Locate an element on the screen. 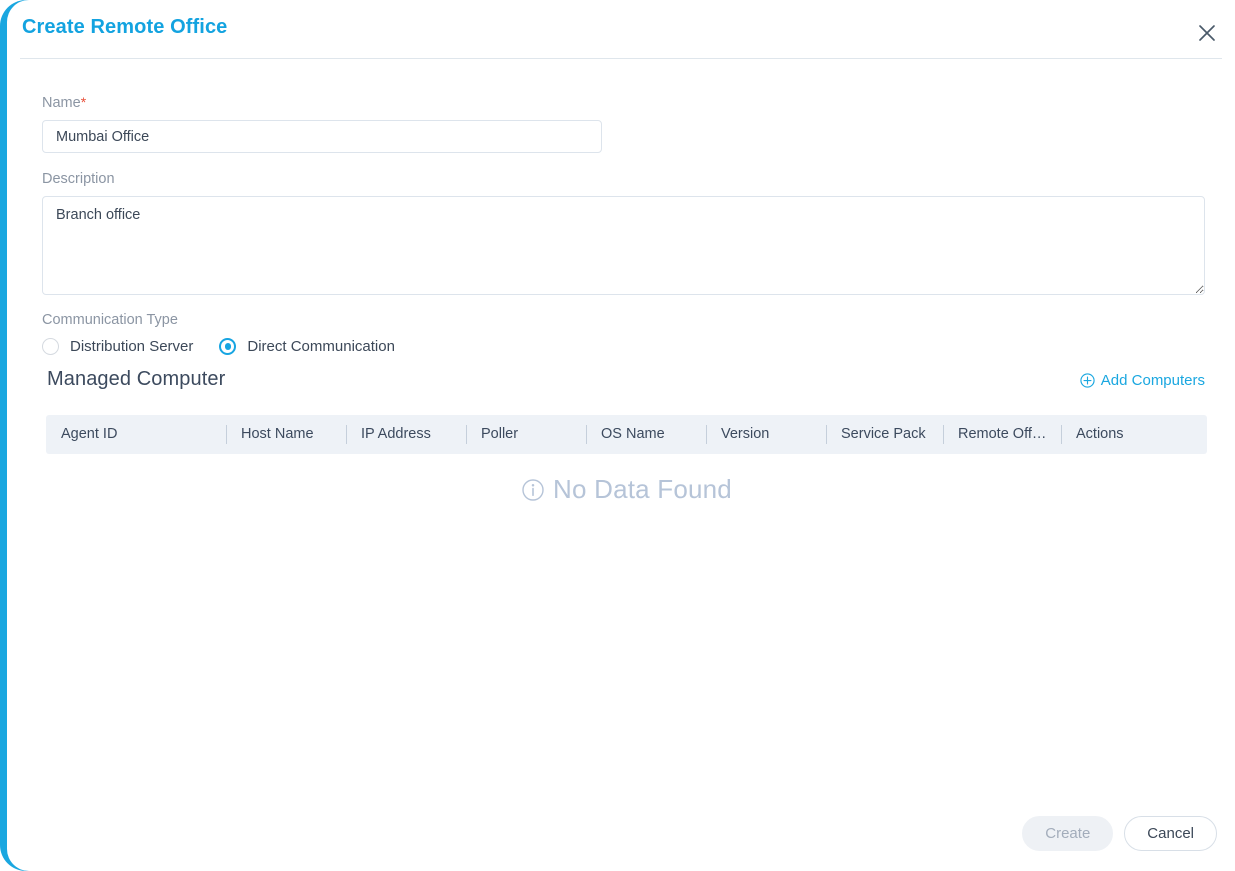  dialog-header: Create Remote Office is located at coordinates (621, 29).